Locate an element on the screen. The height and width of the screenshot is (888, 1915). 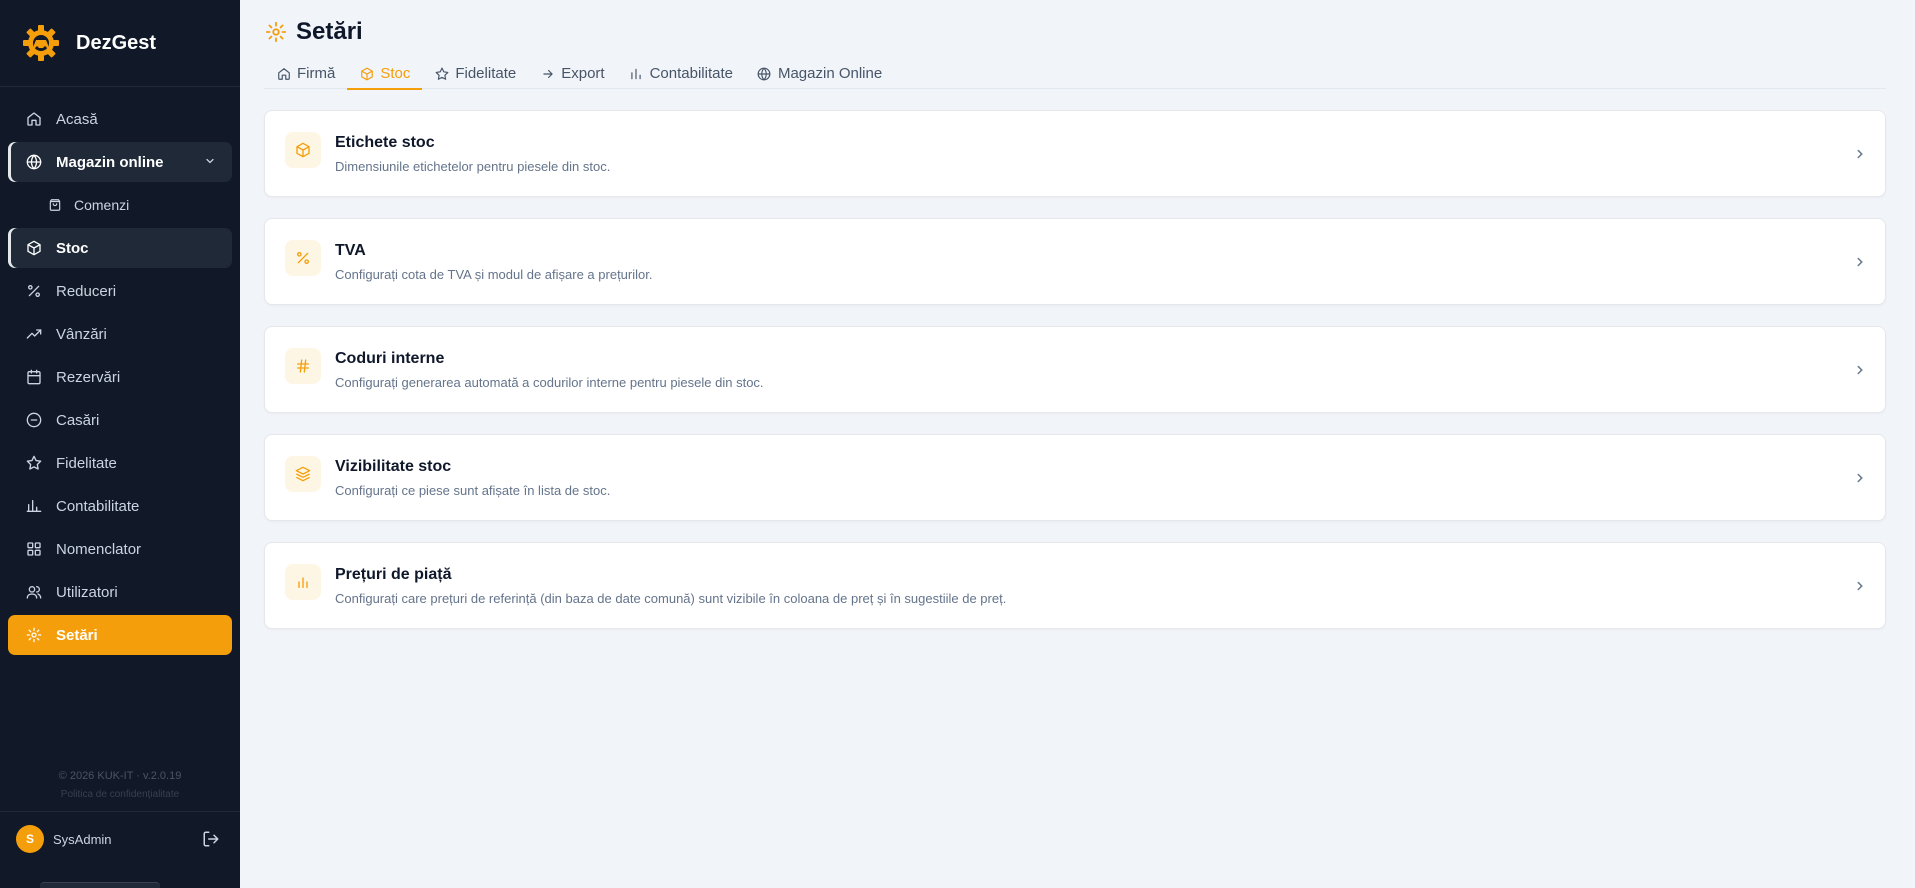
page-header: Setări is located at coordinates (313, 32).